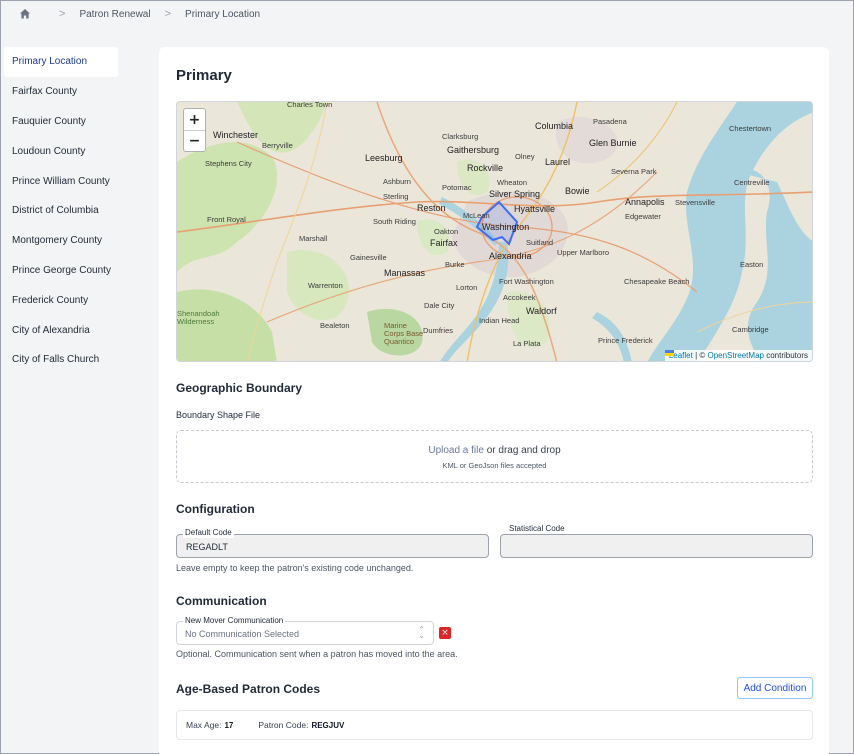 The height and width of the screenshot is (754, 854). Describe the element at coordinates (494, 725) in the screenshot. I see `age-condition-row: Max Age: 17 Patron Code: REGJUV` at that location.